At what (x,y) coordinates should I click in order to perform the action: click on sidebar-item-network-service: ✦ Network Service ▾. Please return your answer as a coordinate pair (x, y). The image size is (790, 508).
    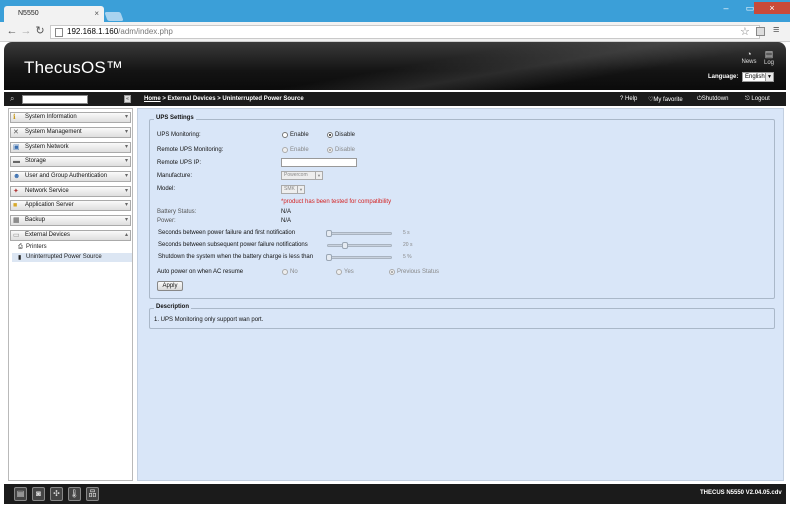
    Looking at the image, I should click on (70, 191).